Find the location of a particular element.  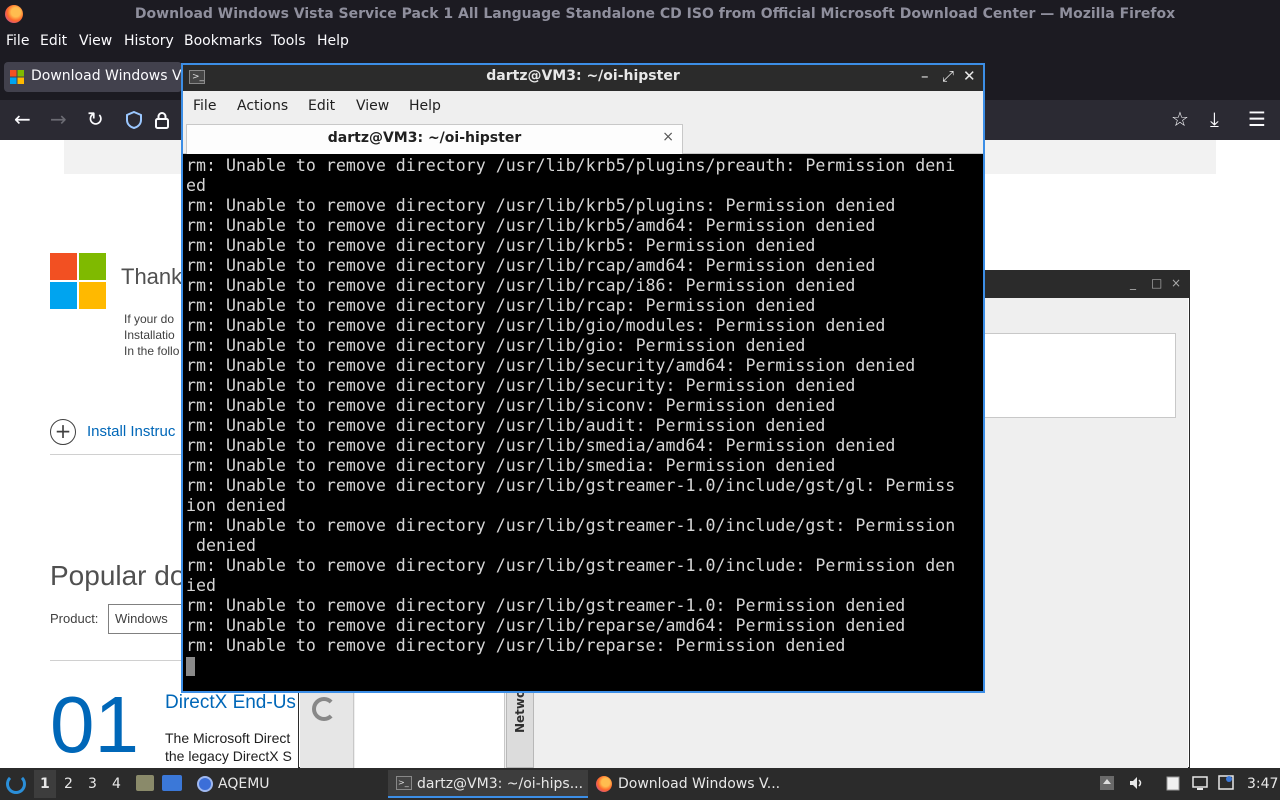

terminal-tab-label: dartz@VM3: ~/oi-hipster is located at coordinates (424, 138).